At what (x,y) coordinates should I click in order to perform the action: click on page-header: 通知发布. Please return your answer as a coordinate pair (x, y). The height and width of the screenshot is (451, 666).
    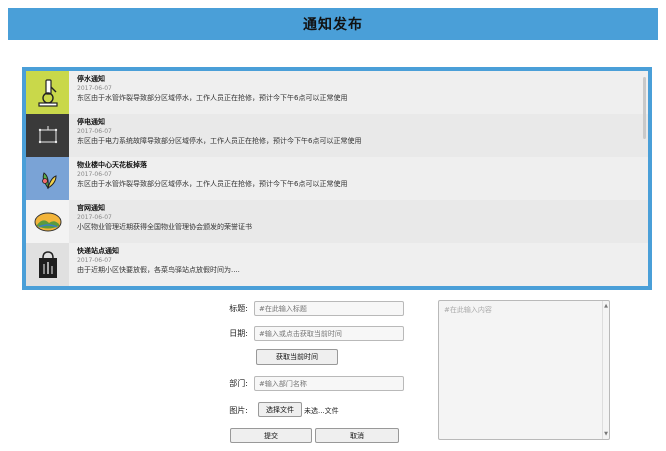
    Looking at the image, I should click on (333, 24).